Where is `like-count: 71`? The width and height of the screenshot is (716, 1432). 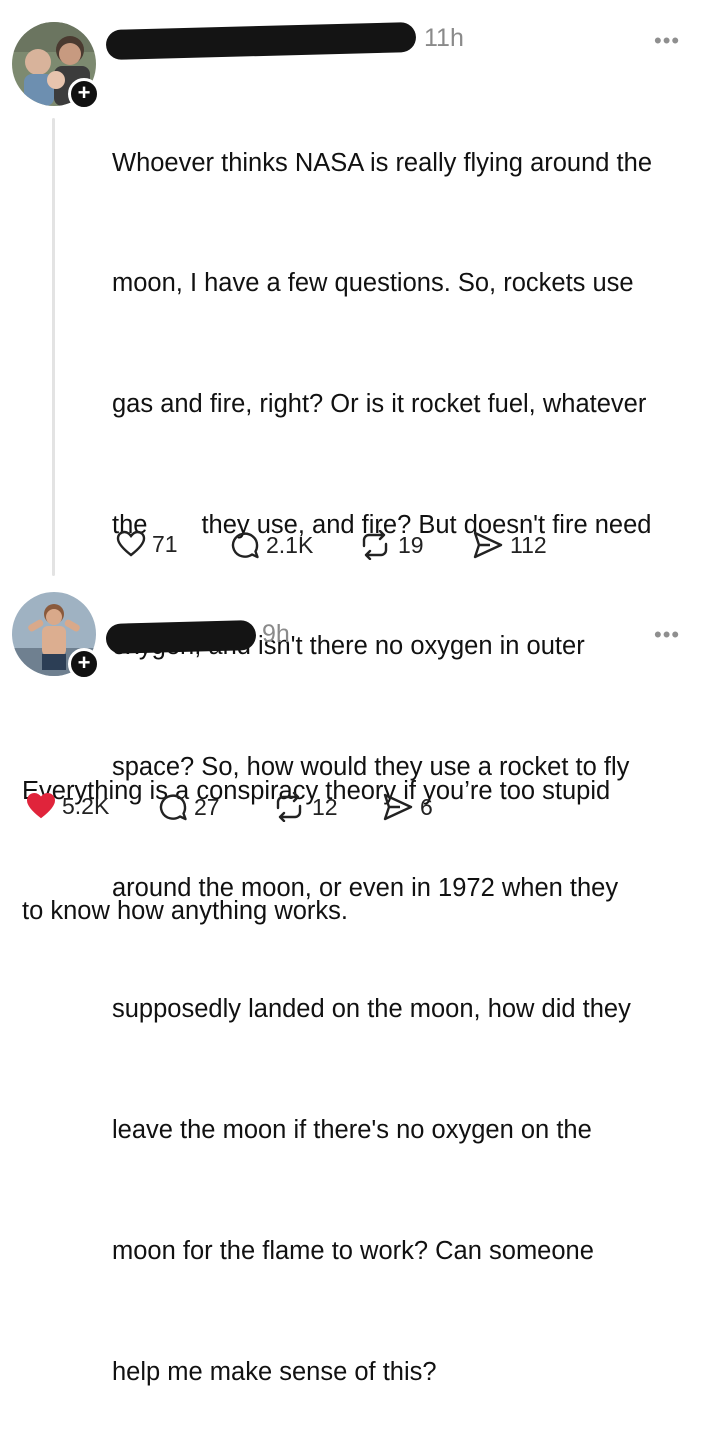
like-count: 71 is located at coordinates (165, 543).